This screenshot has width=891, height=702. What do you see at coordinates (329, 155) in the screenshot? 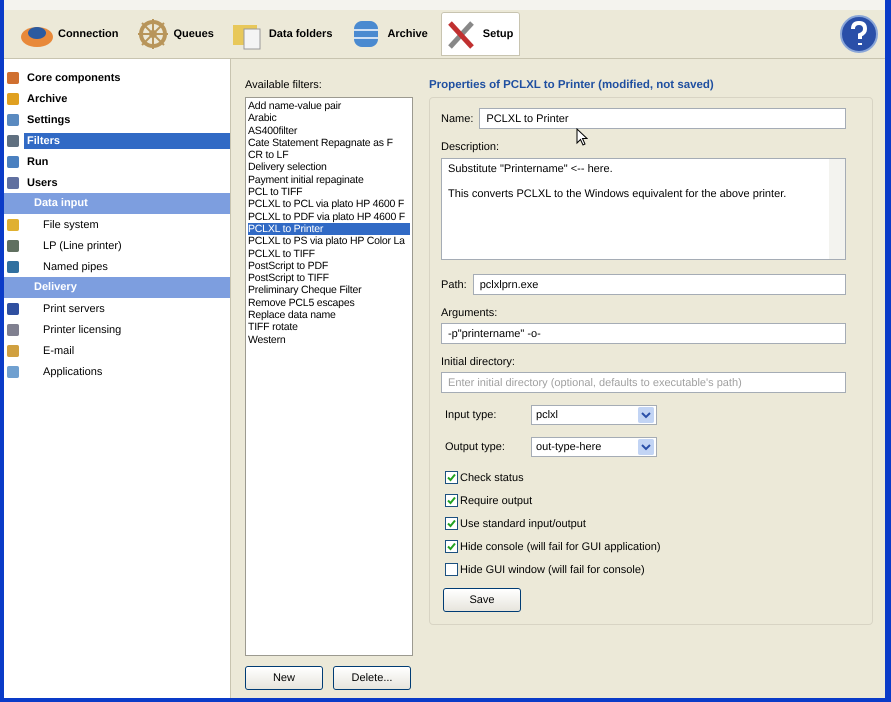
I see `filter-item: CR to LF` at bounding box center [329, 155].